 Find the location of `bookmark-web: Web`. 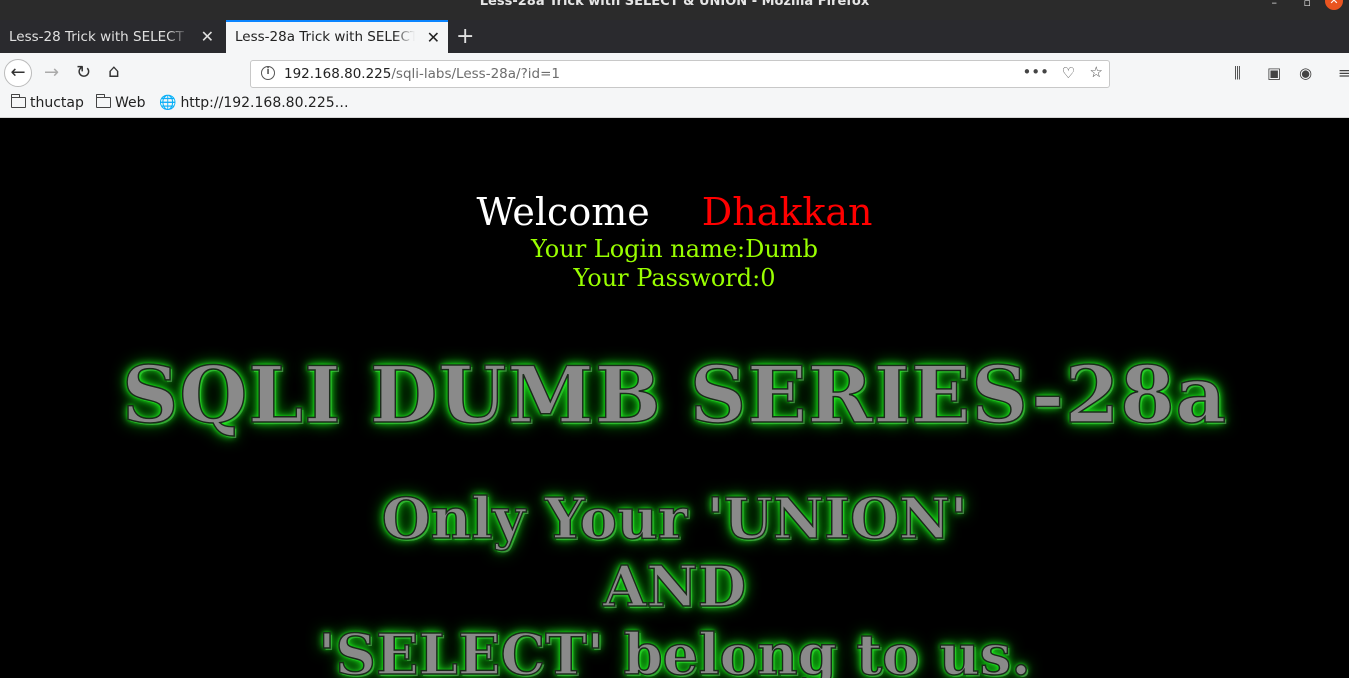

bookmark-web: Web is located at coordinates (120, 102).